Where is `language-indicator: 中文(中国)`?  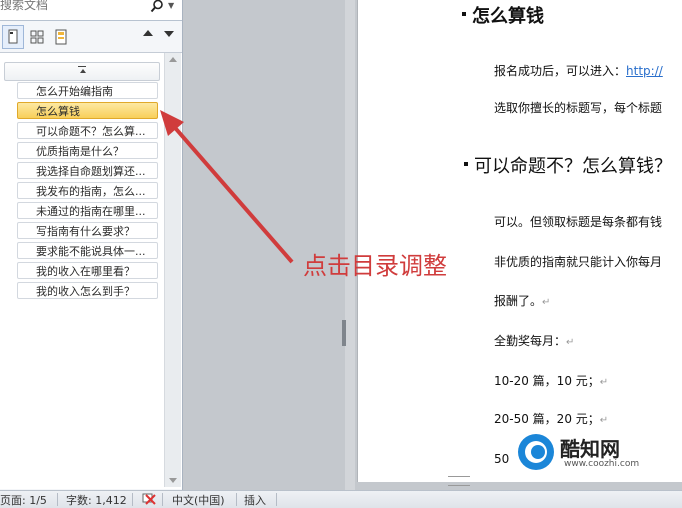
language-indicator: 中文(中国) is located at coordinates (198, 500).